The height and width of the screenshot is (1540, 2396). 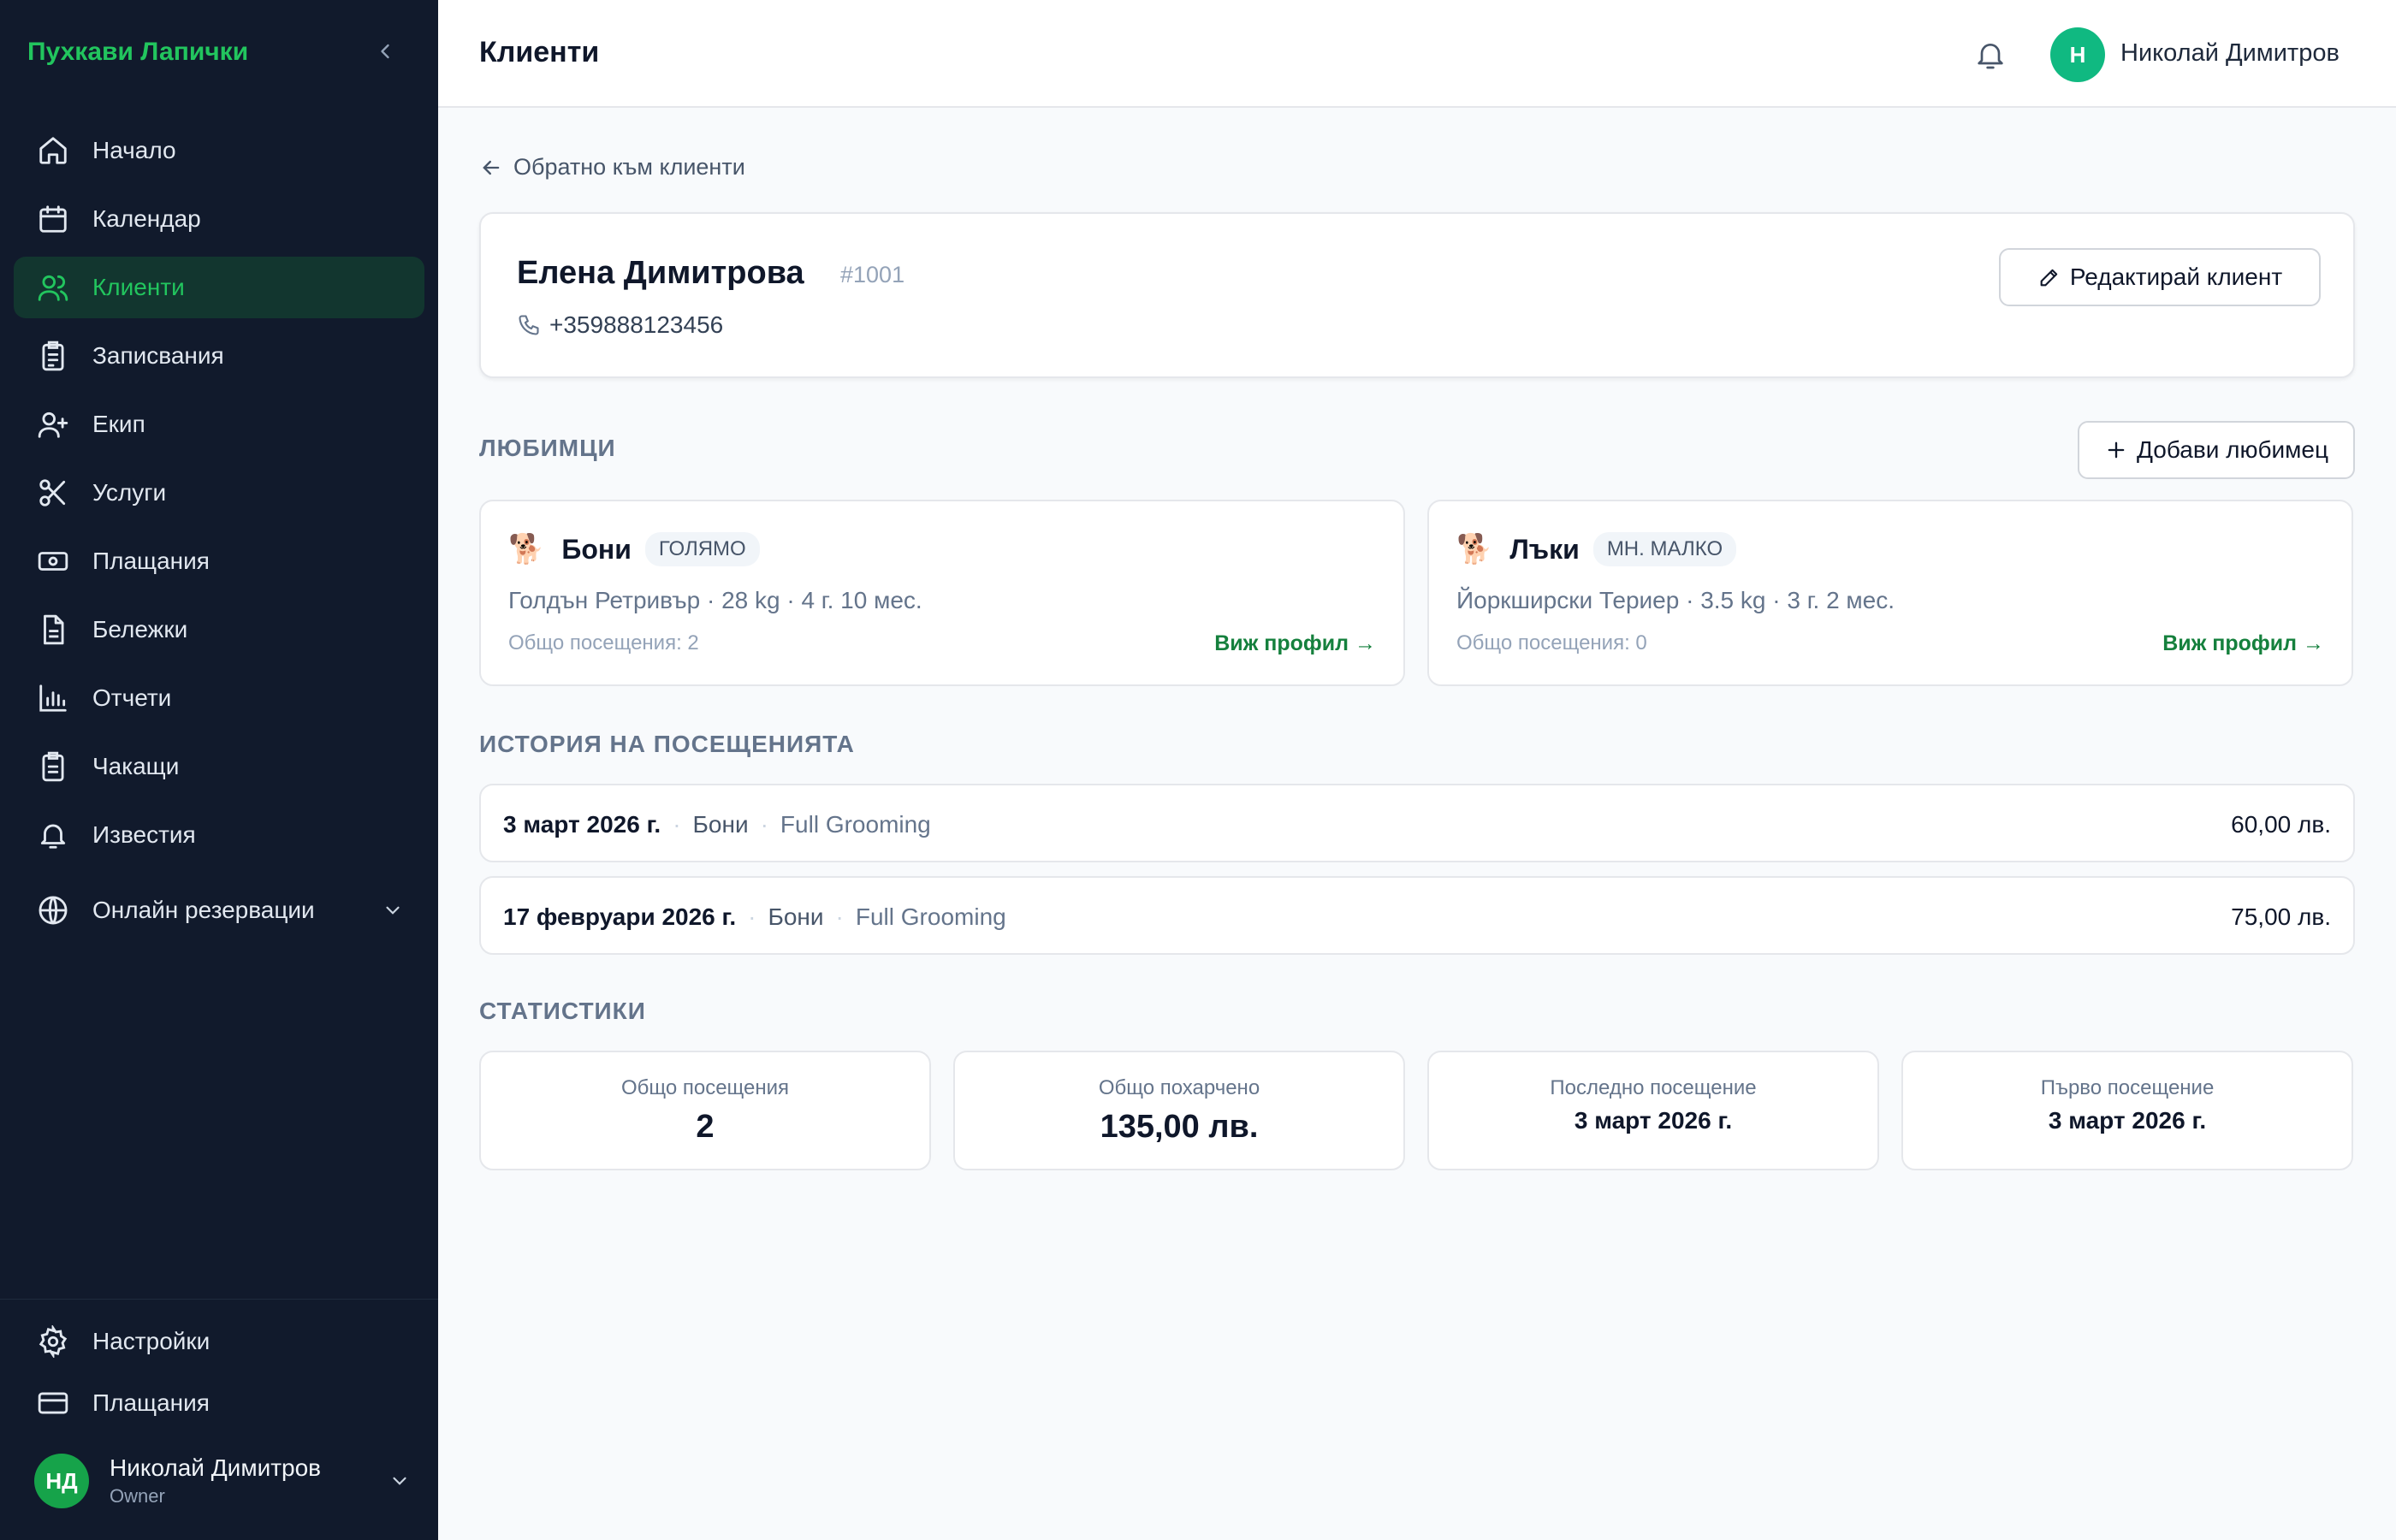 What do you see at coordinates (219, 835) in the screenshot?
I see `sidebar-item-notifications: Известия` at bounding box center [219, 835].